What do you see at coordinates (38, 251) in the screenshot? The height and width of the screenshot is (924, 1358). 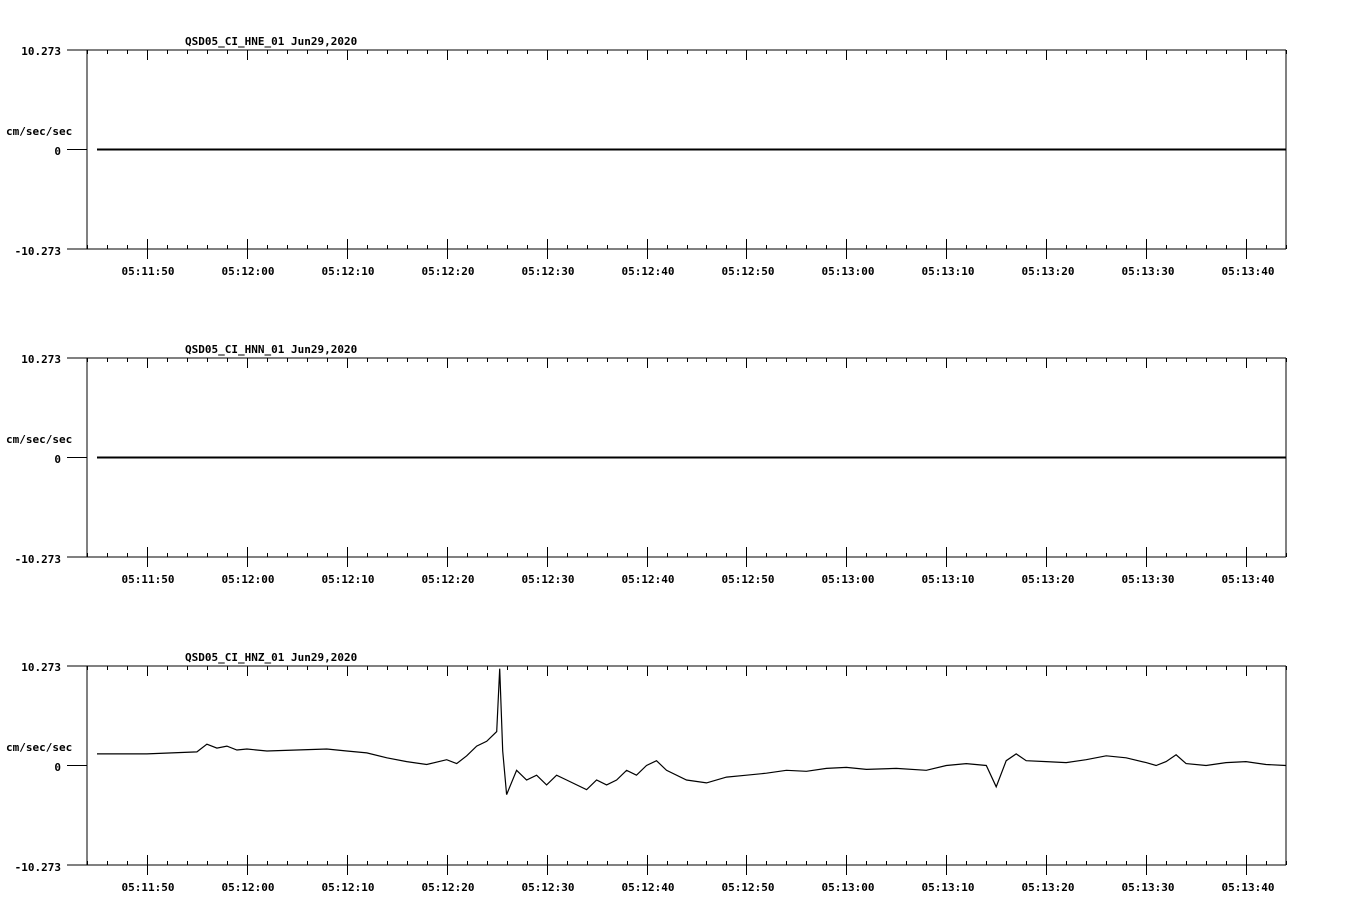 I see `hne-ytick-bottom: -10.273` at bounding box center [38, 251].